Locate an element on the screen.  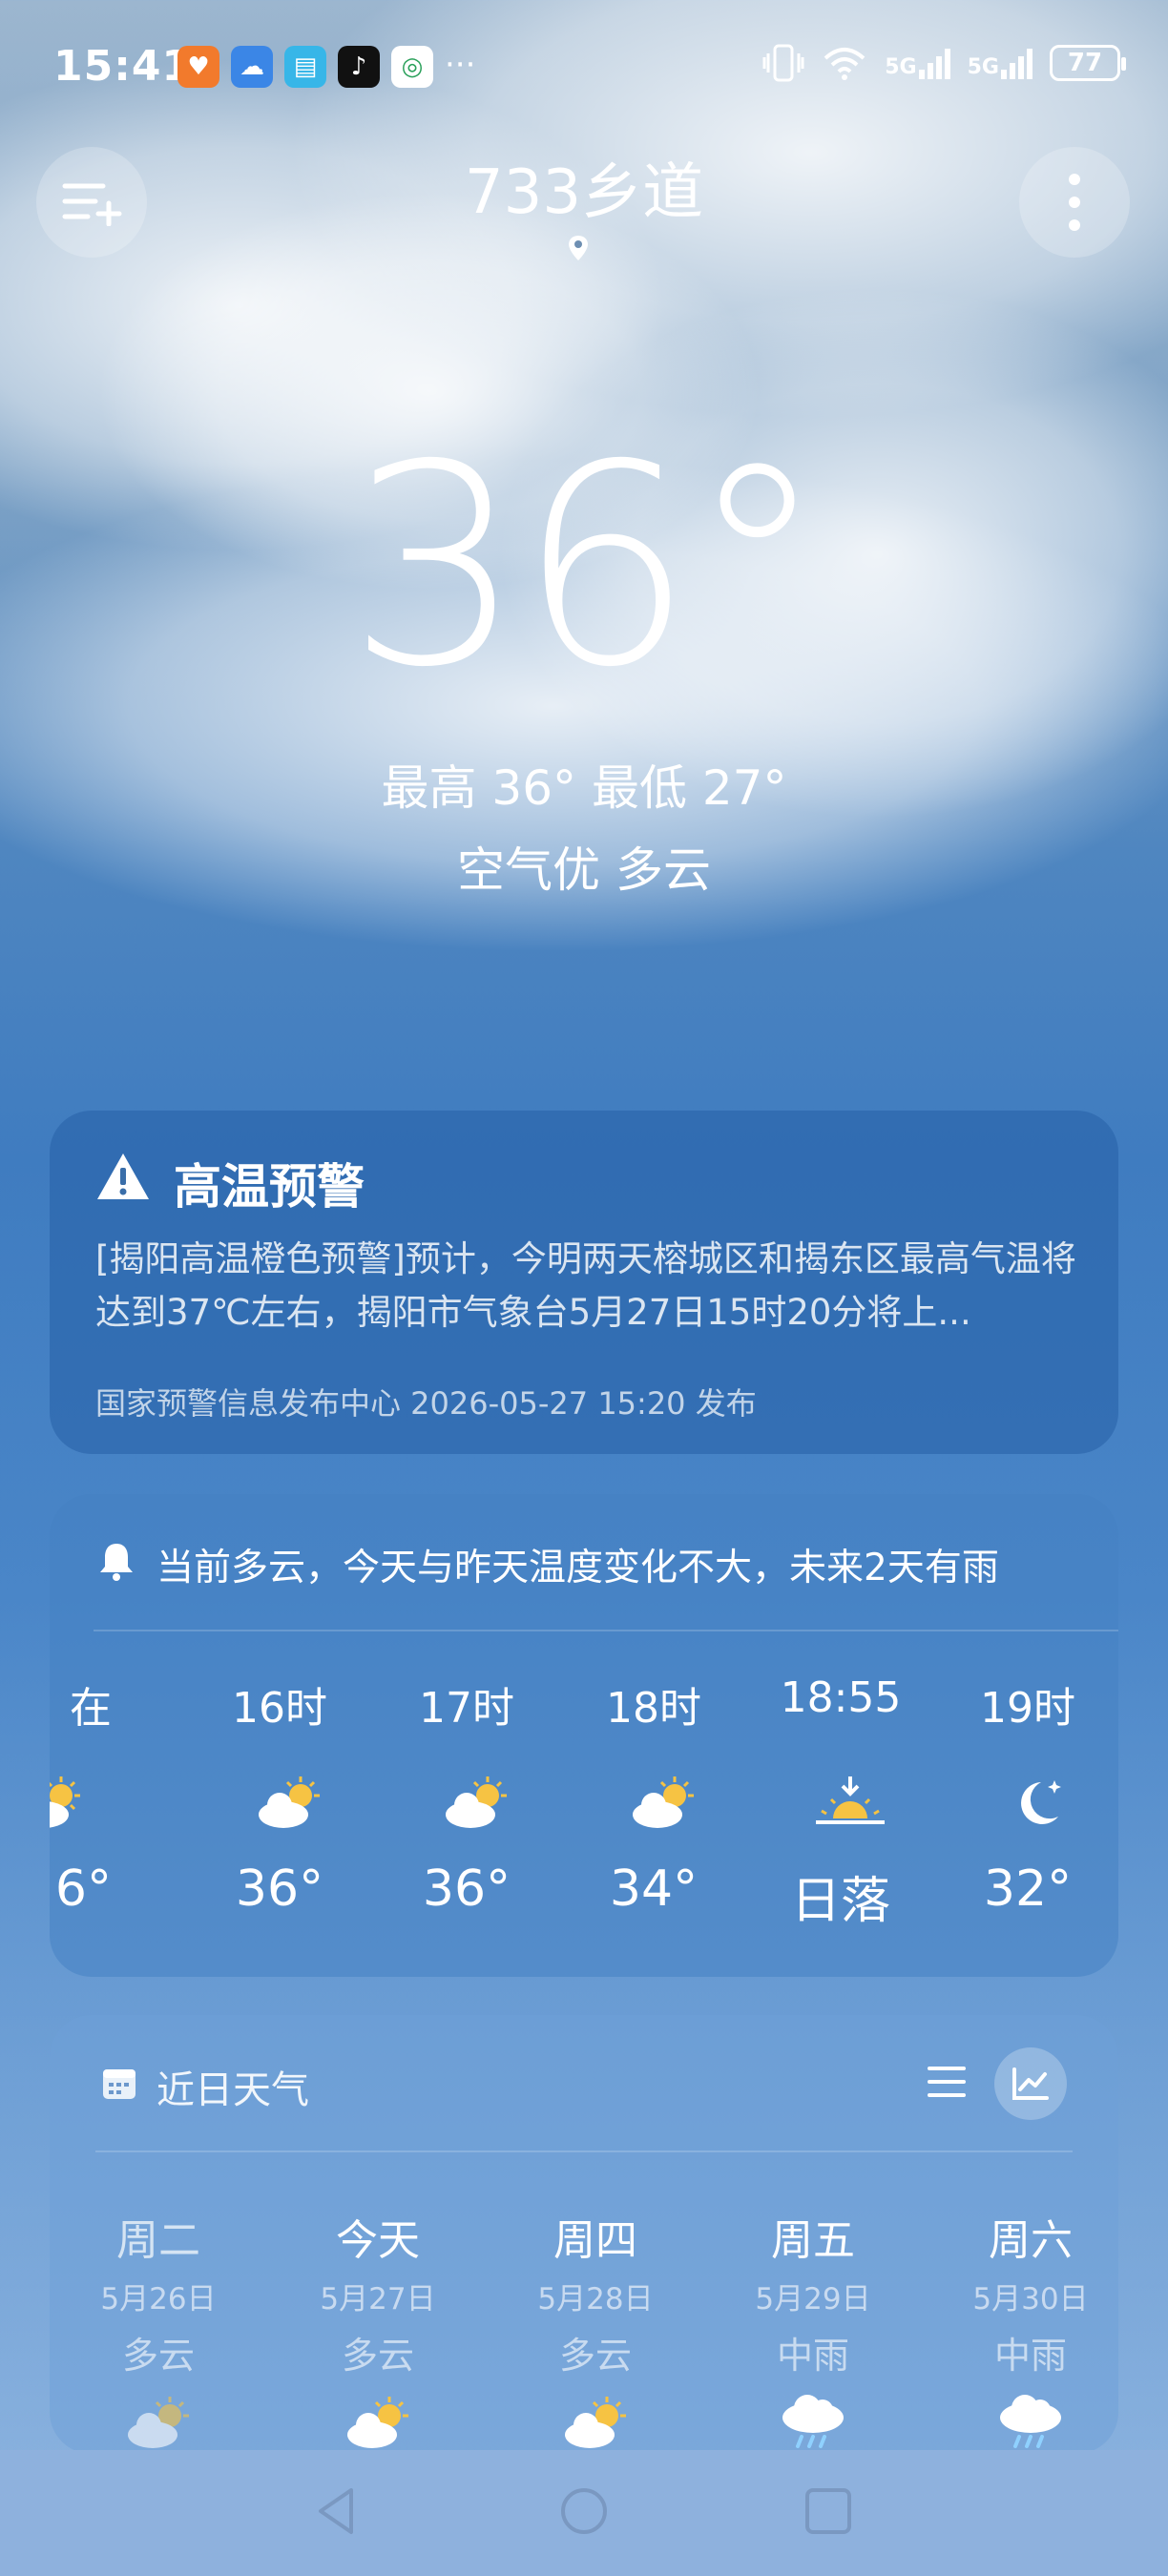
hour-label: 18时 is located at coordinates (653, 1708).